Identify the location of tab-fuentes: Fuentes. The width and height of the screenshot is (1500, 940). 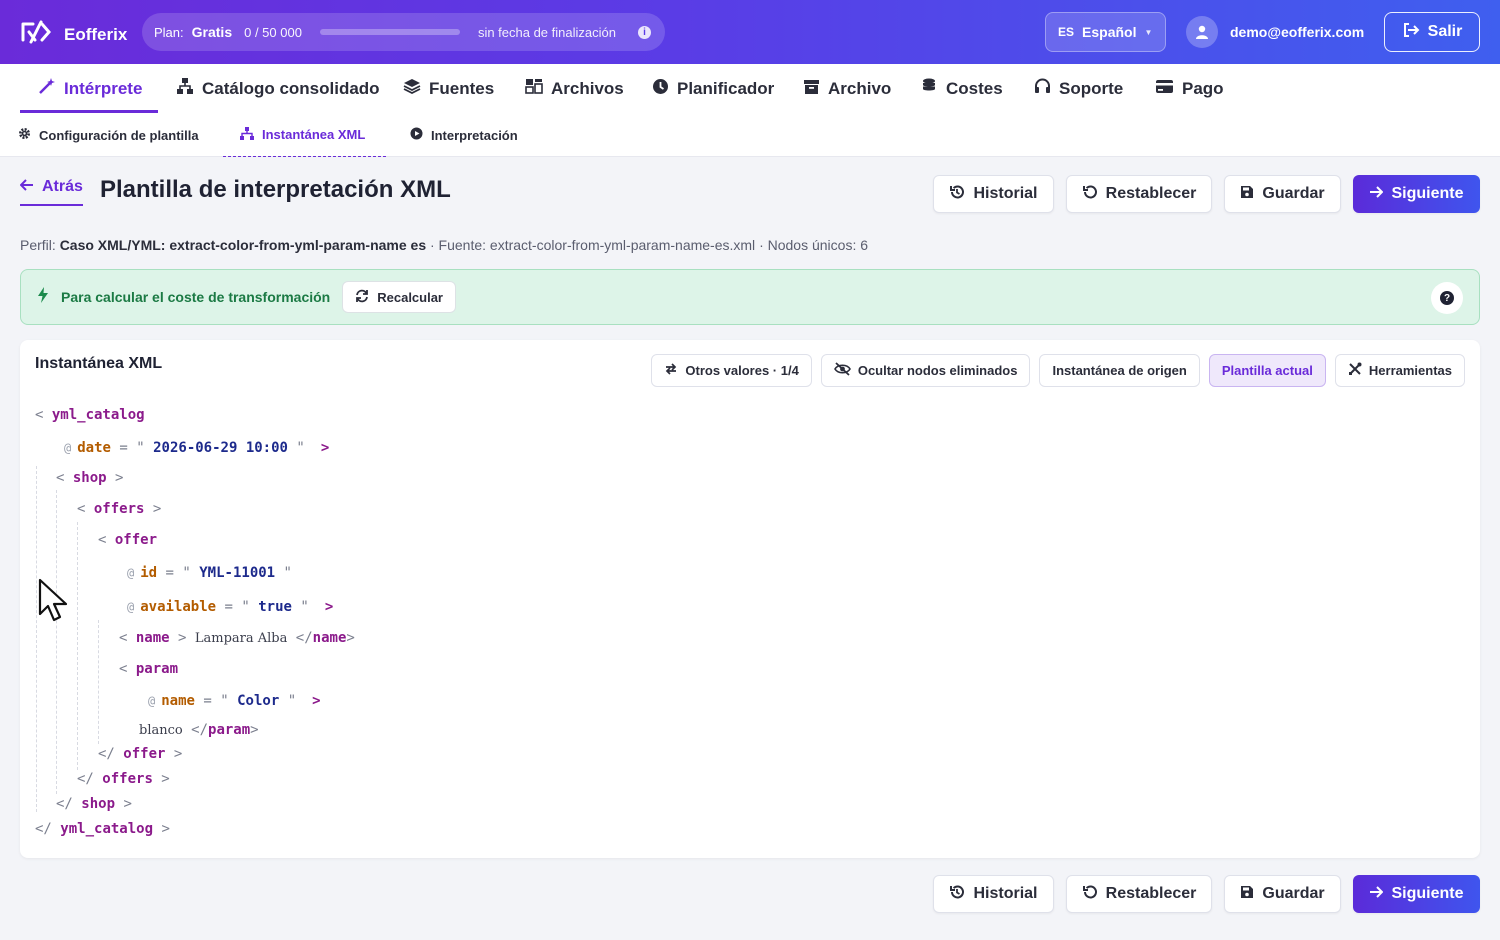
(448, 88).